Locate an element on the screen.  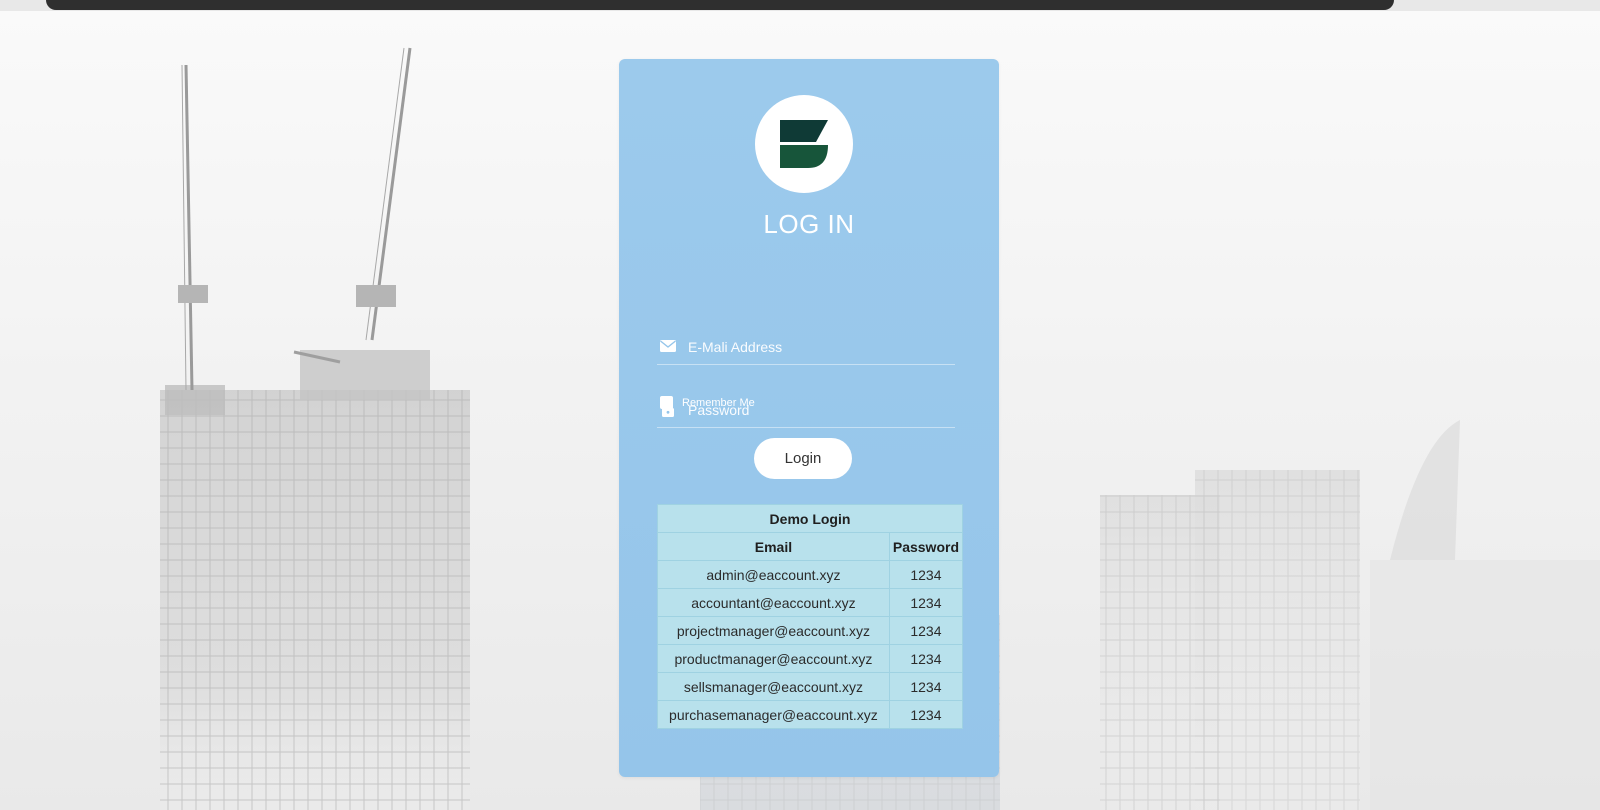
table-row: admin@eaccount.xyz 1234 is located at coordinates (810, 574).